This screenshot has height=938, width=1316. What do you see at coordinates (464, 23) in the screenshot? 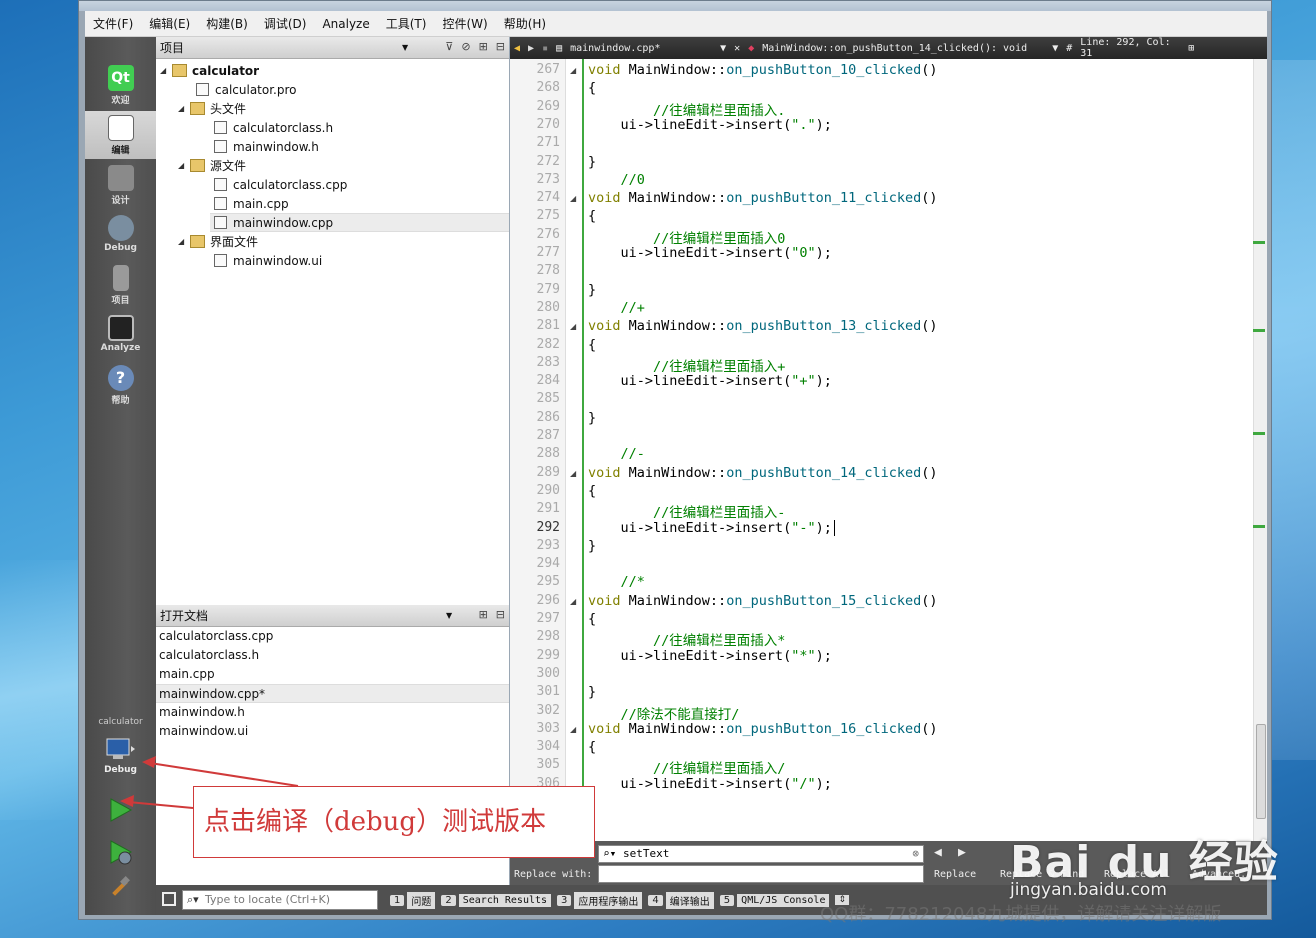
I see `menu-widgets: 控件(W)` at bounding box center [464, 23].